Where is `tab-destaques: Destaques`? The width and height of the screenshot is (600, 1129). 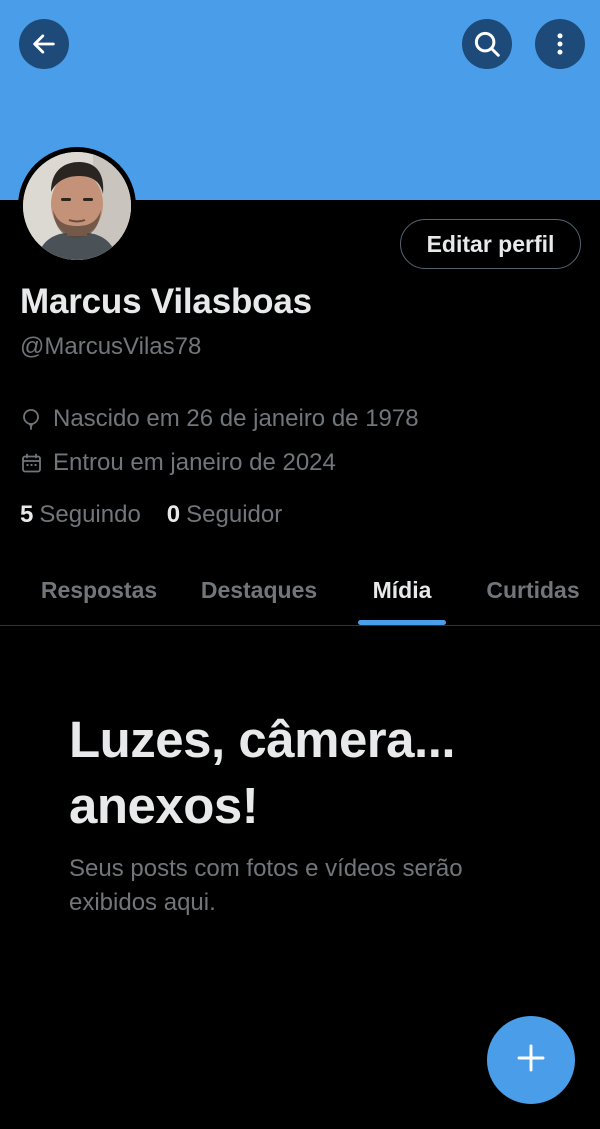 tab-destaques: Destaques is located at coordinates (259, 590).